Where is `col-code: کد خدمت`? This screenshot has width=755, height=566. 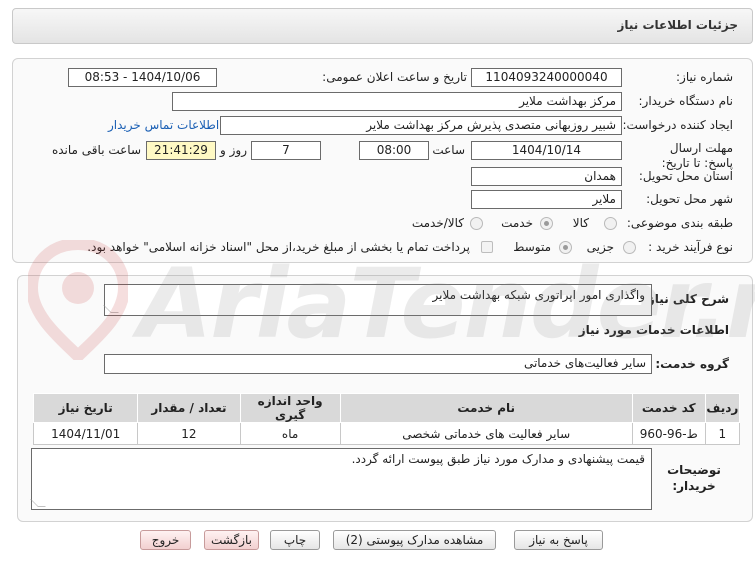
col-code: کد خدمت is located at coordinates (668, 408).